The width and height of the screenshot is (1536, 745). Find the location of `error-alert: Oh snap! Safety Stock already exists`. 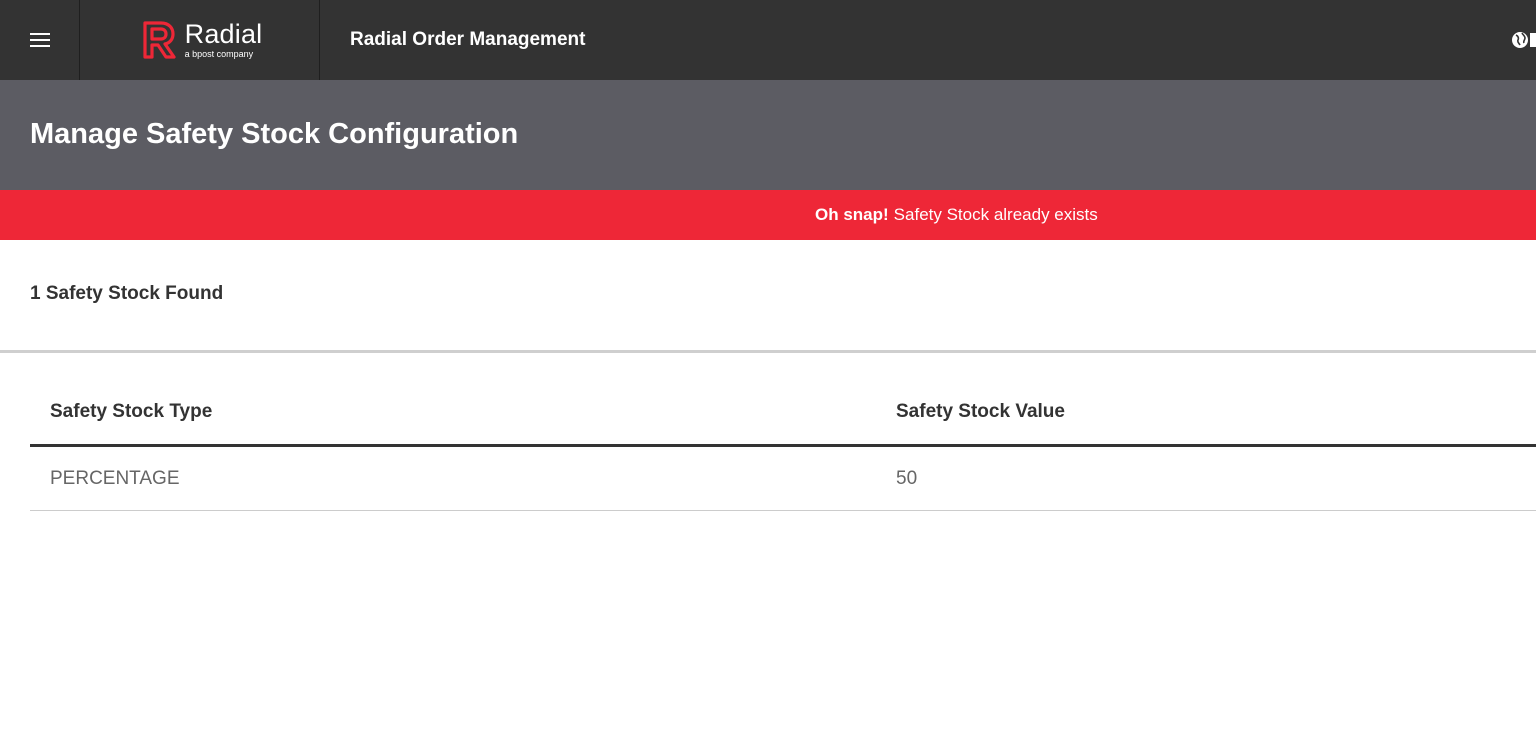

error-alert: Oh snap! Safety Stock already exists is located at coordinates (768, 215).